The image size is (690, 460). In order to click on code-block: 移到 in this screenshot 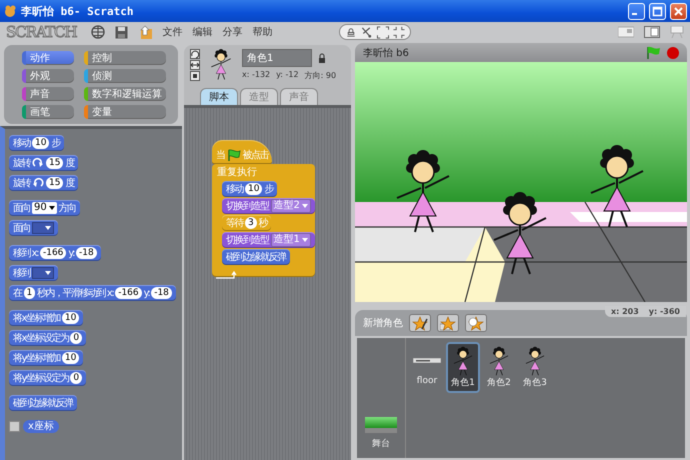, I will do `click(33, 273)`.